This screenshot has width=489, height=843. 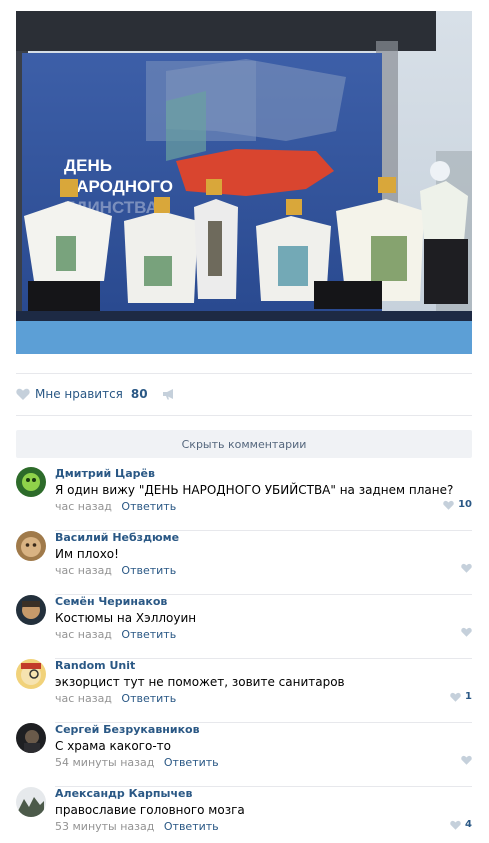 I want to click on comment-like: 10, so click(x=457, y=504).